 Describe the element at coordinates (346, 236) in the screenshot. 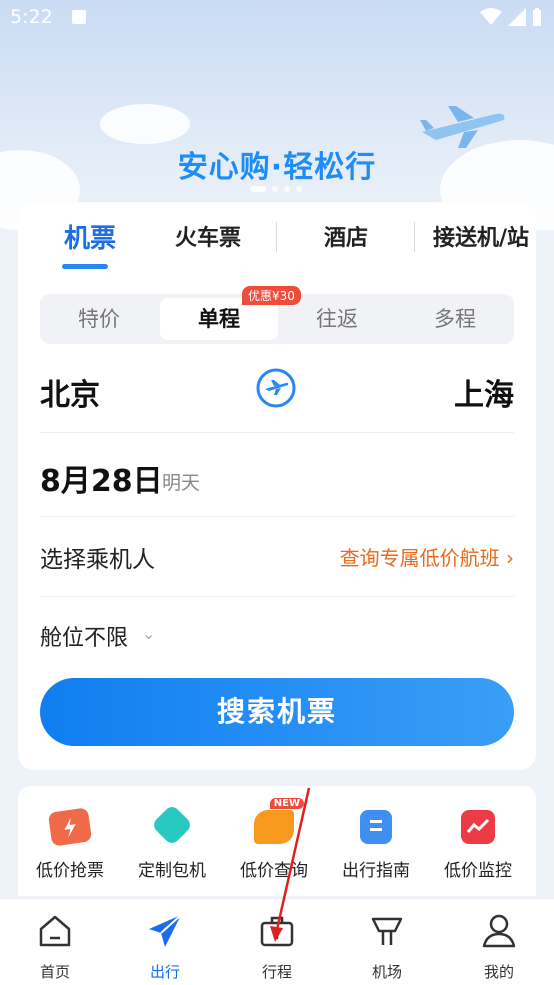

I see `tab-hotel: 酒店` at that location.